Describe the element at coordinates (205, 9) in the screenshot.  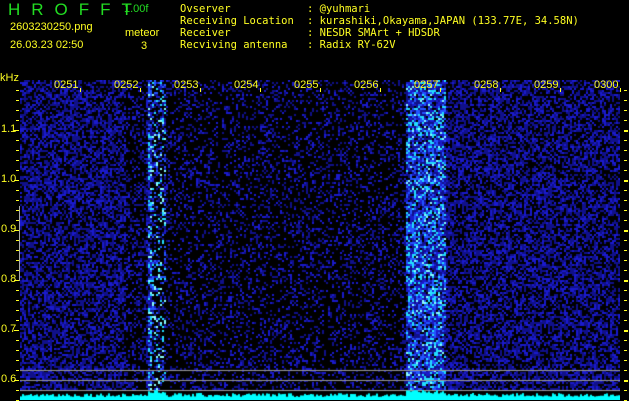
I see `info-label: Ovserver` at that location.